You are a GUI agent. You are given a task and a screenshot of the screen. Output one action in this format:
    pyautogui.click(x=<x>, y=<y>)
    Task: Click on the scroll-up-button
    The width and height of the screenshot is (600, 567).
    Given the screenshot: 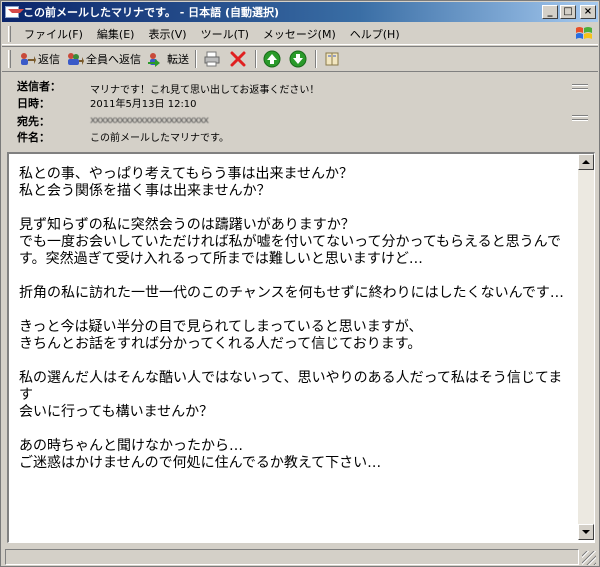 What is the action you would take?
    pyautogui.click(x=586, y=162)
    